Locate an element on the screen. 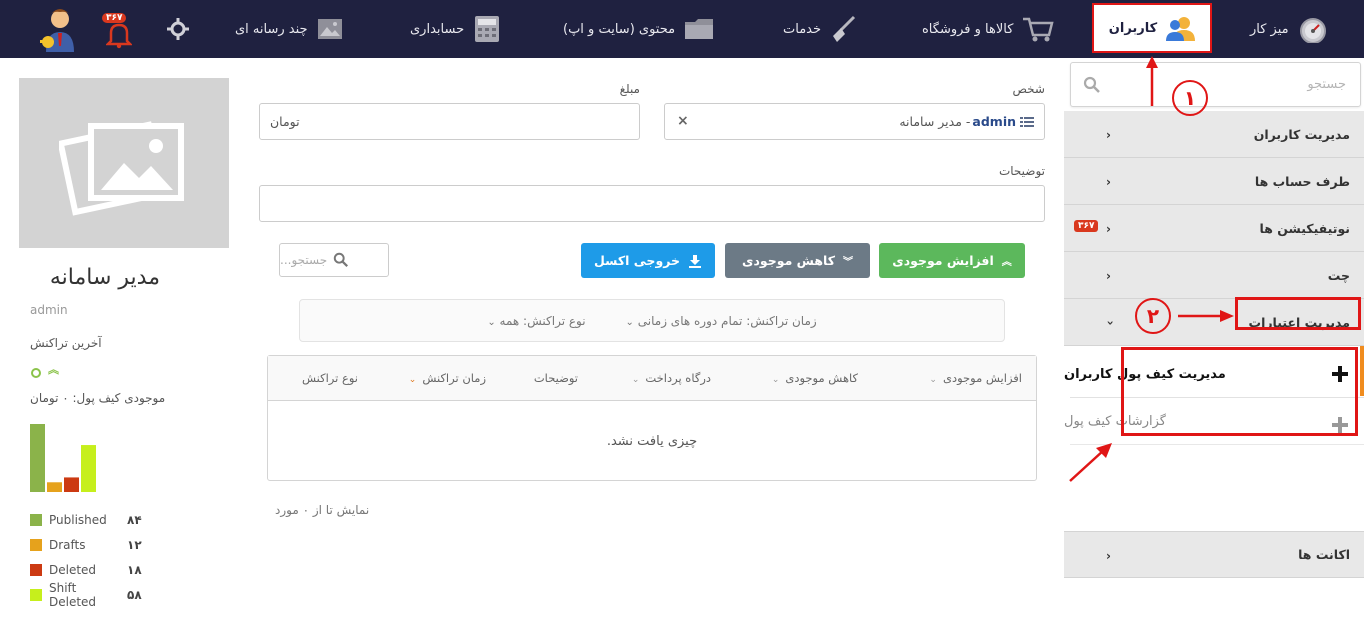 The height and width of the screenshot is (620, 1364). filter-type-label: نوع تراکنش: همه is located at coordinates (542, 320).